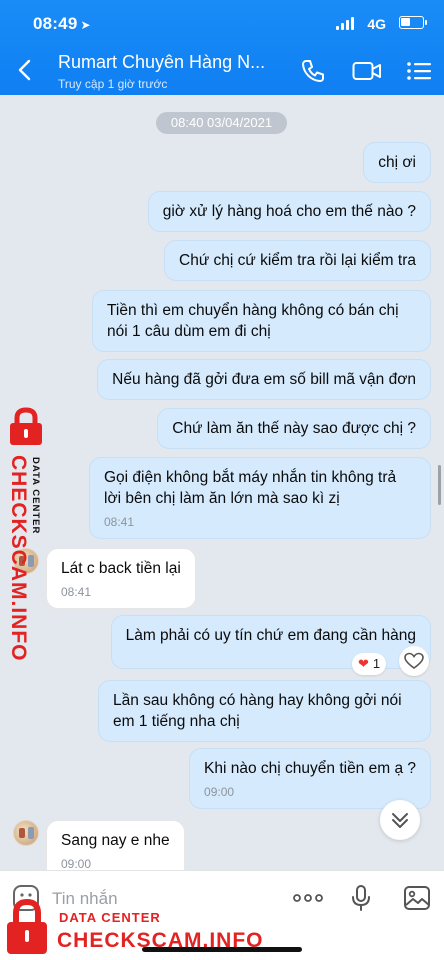  What do you see at coordinates (121, 568) in the screenshot?
I see `message-text: Lát c back tiền lại` at bounding box center [121, 568].